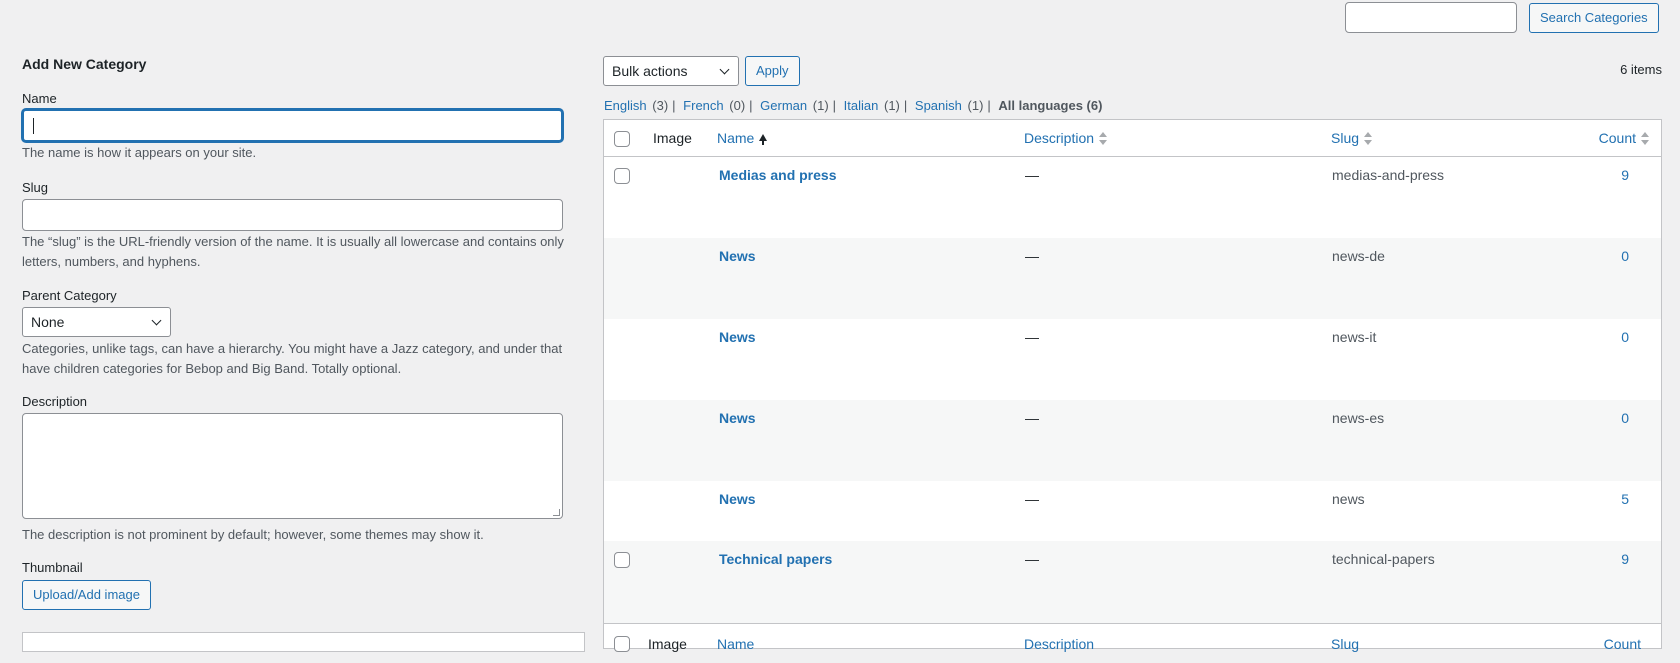 The image size is (1680, 663). Describe the element at coordinates (48, 322) in the screenshot. I see `parent-category-value: None` at that location.